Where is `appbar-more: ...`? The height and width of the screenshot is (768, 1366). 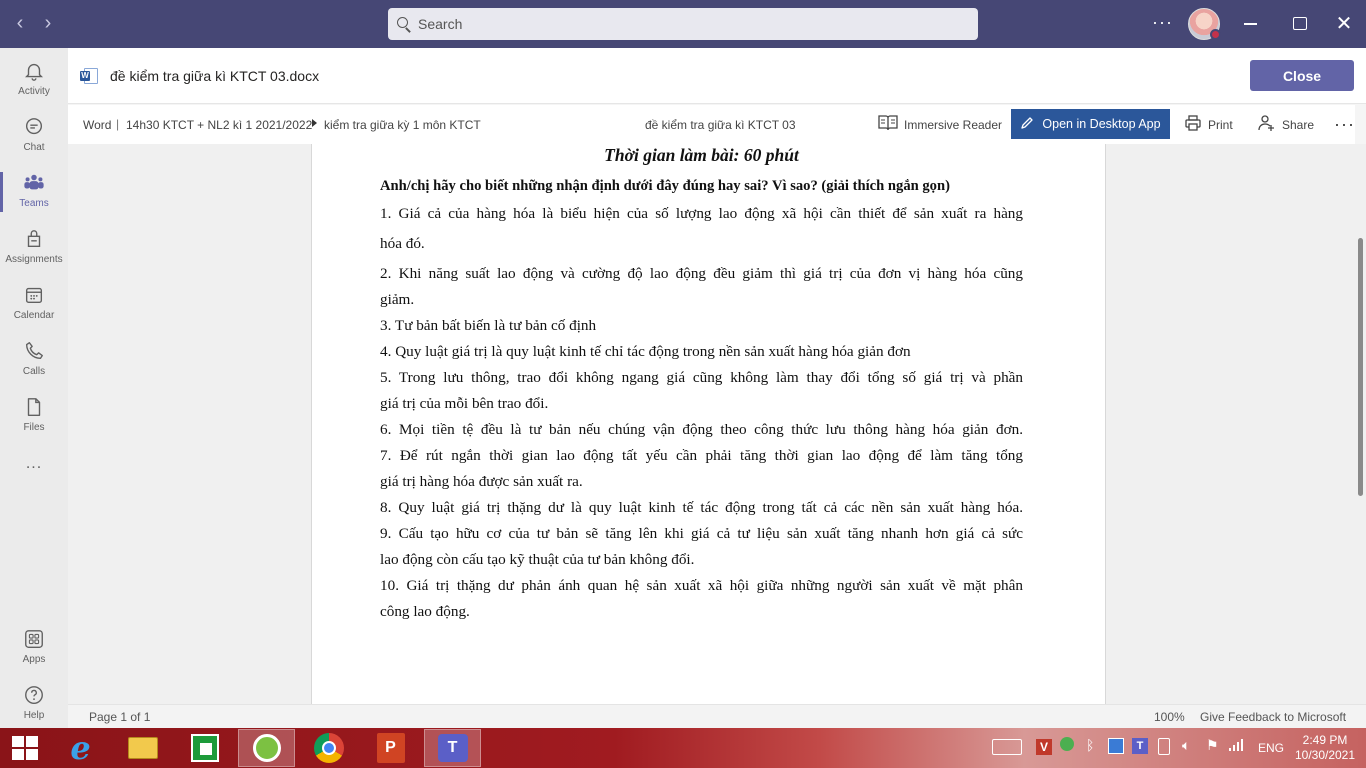
appbar-more: ... is located at coordinates (34, 464).